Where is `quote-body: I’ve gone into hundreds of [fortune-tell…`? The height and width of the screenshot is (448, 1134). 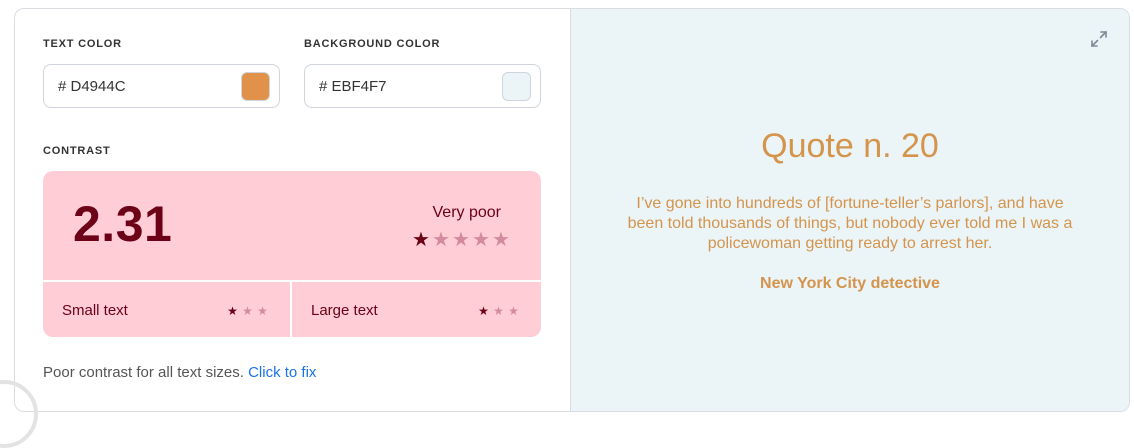
quote-body: I’ve gone into hundreds of [fortune-tell… is located at coordinates (850, 223).